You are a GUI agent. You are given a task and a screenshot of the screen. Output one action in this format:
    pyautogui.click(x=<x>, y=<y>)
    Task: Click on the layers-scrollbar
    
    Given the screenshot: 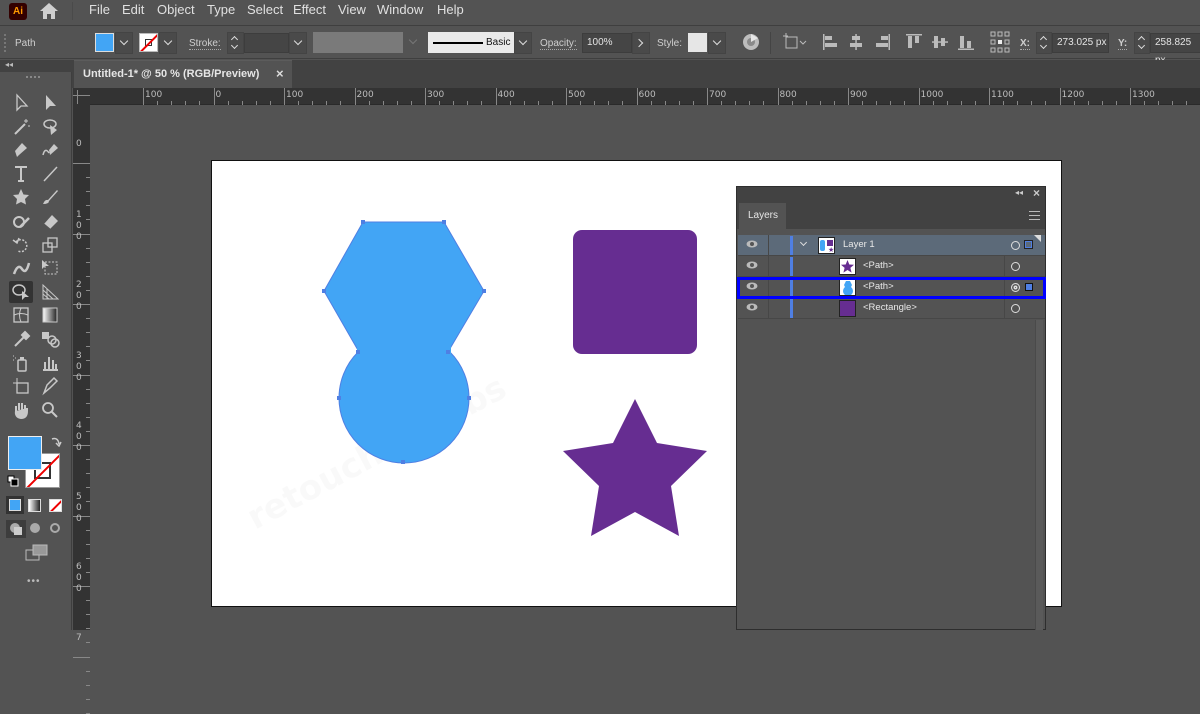 What is the action you would take?
    pyautogui.click(x=1039, y=475)
    